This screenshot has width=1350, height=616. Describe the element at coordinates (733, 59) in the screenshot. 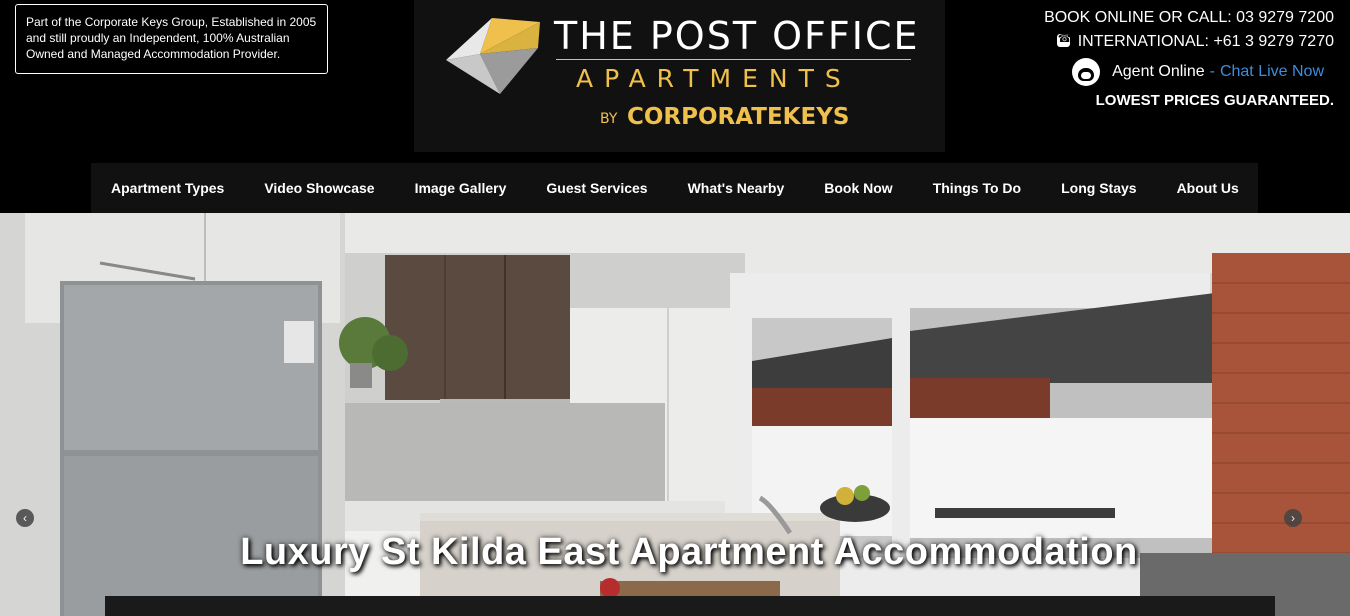

I see `logo-divider` at that location.